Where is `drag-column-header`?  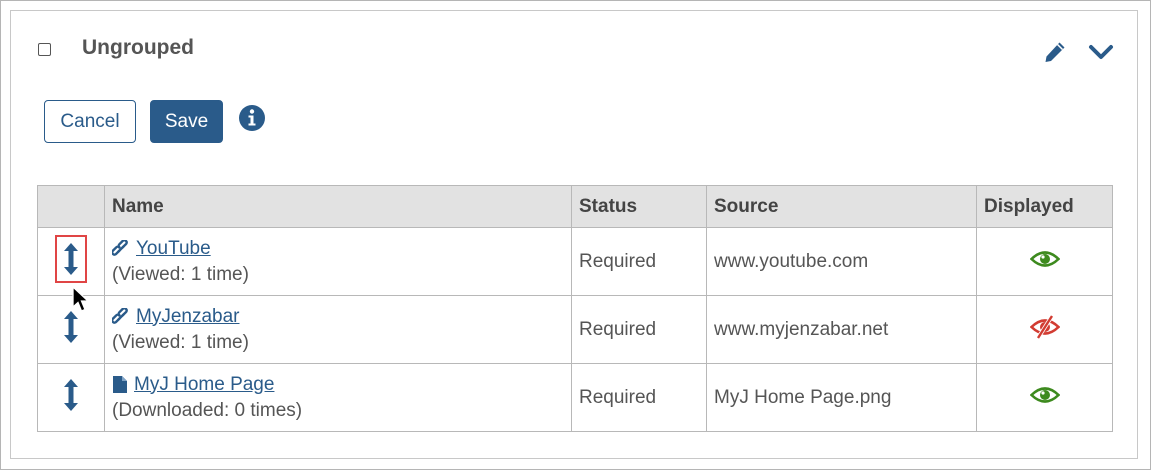 drag-column-header is located at coordinates (71, 206).